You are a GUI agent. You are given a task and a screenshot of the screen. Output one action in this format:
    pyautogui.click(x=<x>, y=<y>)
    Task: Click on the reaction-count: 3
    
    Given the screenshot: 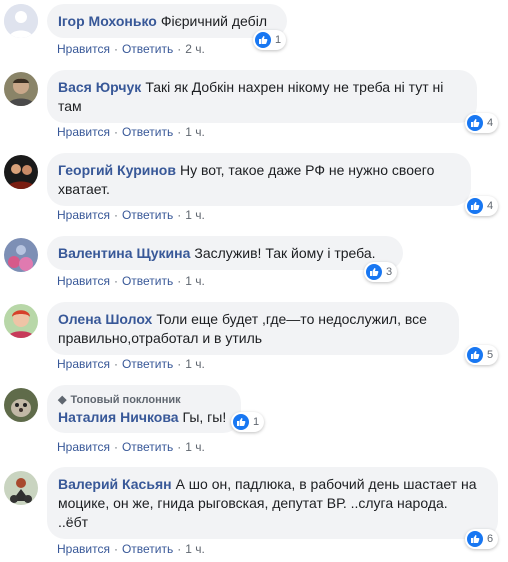 What is the action you would take?
    pyautogui.click(x=381, y=272)
    